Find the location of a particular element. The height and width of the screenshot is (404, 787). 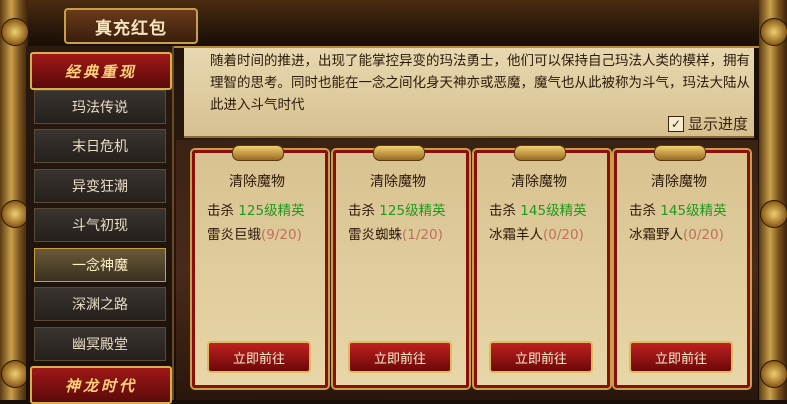

sidebar-item-battle-qi: 斗气初现 is located at coordinates (100, 225).